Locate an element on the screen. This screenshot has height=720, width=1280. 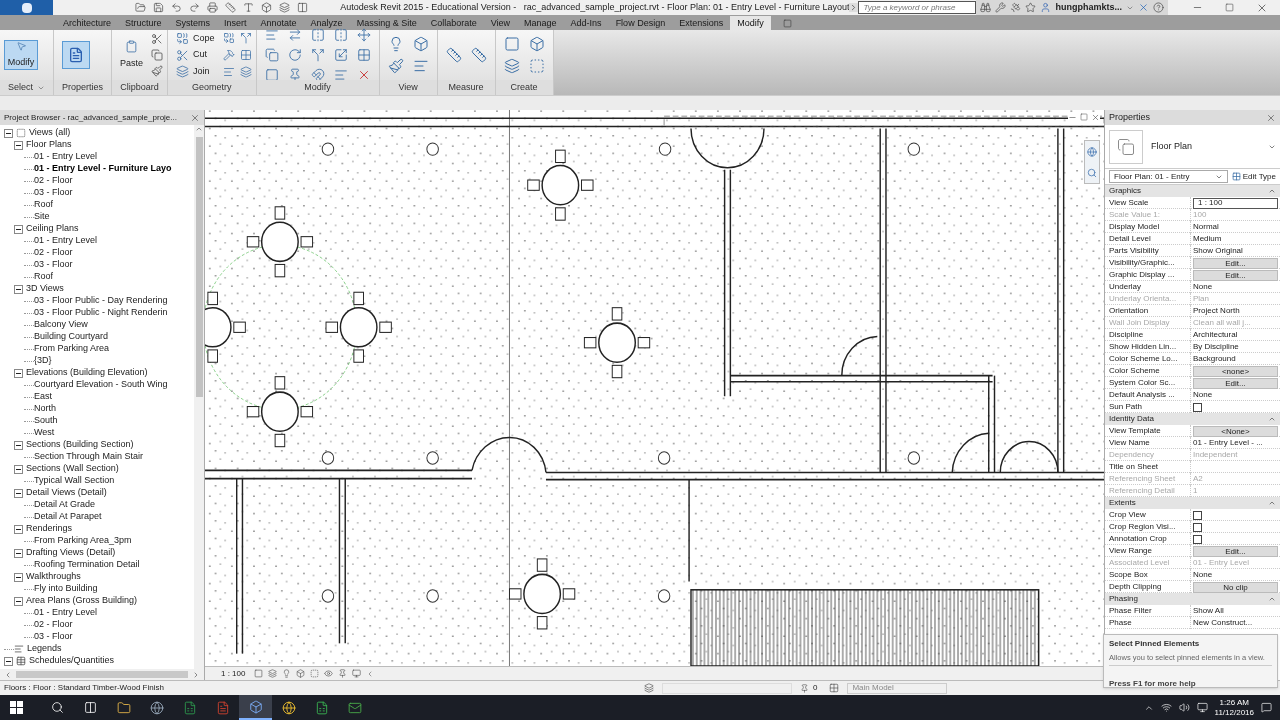
tree-item: East is located at coordinates (43, 397).